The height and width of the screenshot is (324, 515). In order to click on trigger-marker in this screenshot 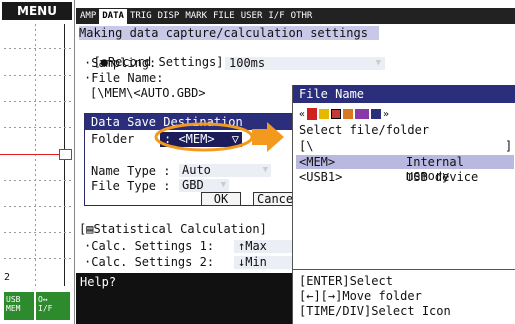, I will do `click(65, 154)`.